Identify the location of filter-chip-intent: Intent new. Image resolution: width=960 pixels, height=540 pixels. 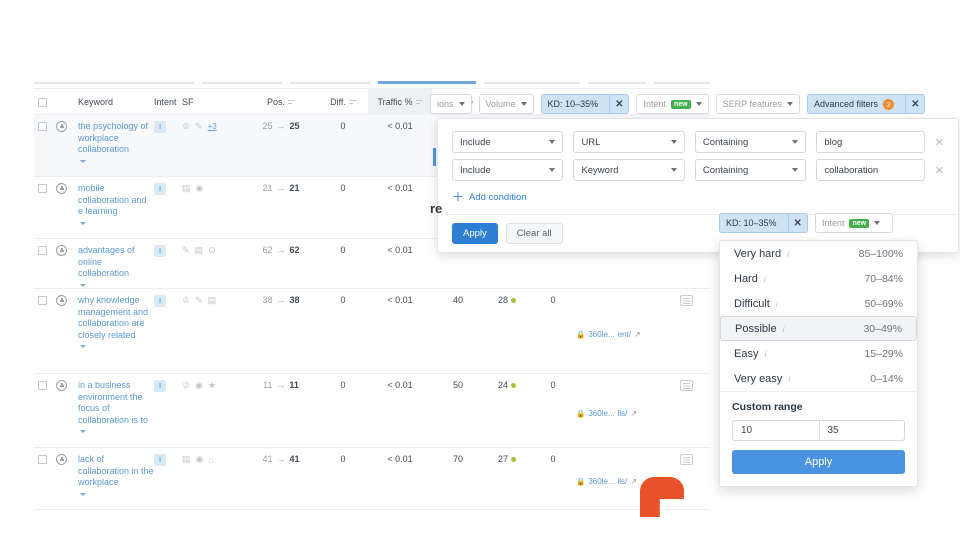
(672, 104).